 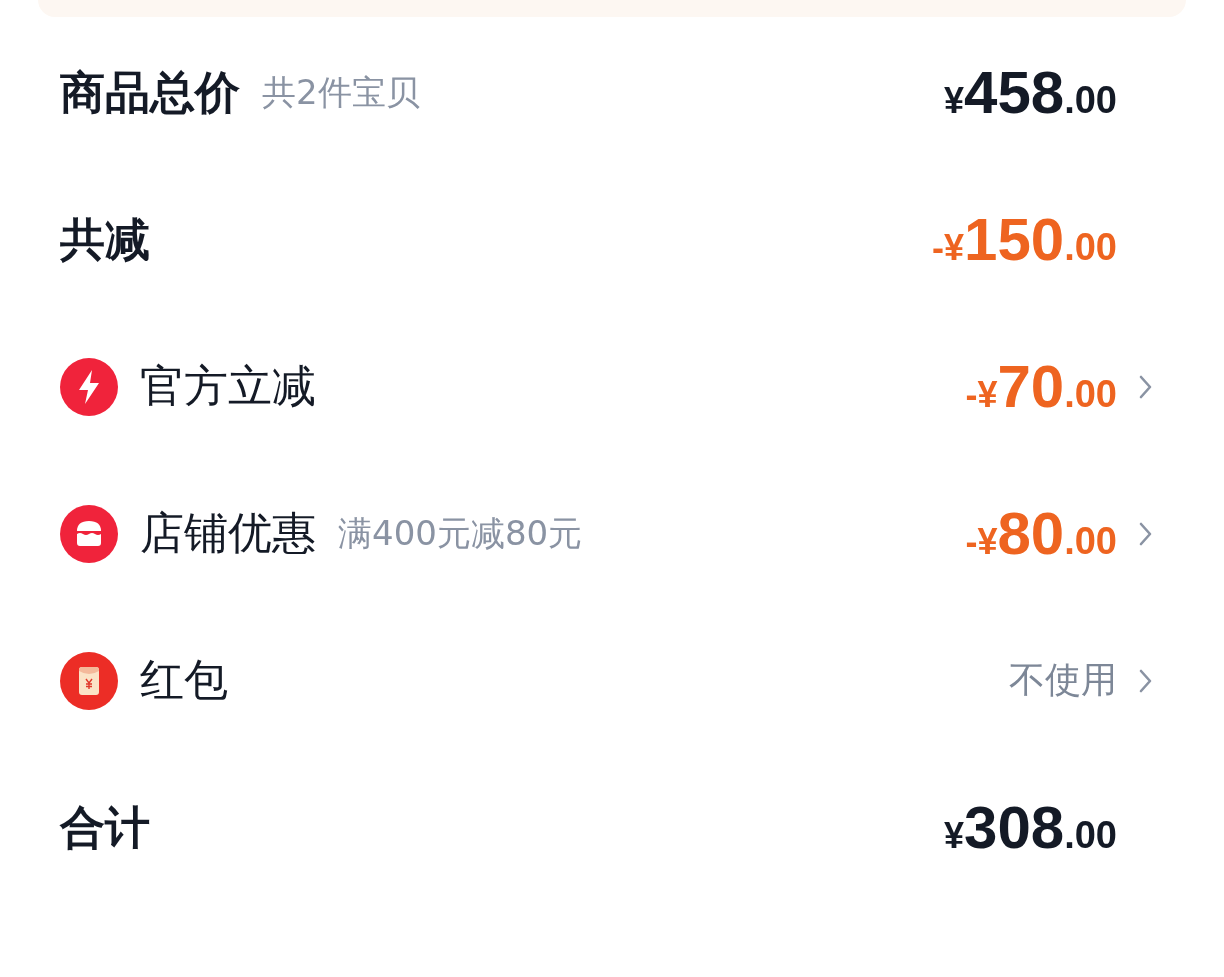 What do you see at coordinates (150, 92) in the screenshot?
I see `summary-label: 商品总价` at bounding box center [150, 92].